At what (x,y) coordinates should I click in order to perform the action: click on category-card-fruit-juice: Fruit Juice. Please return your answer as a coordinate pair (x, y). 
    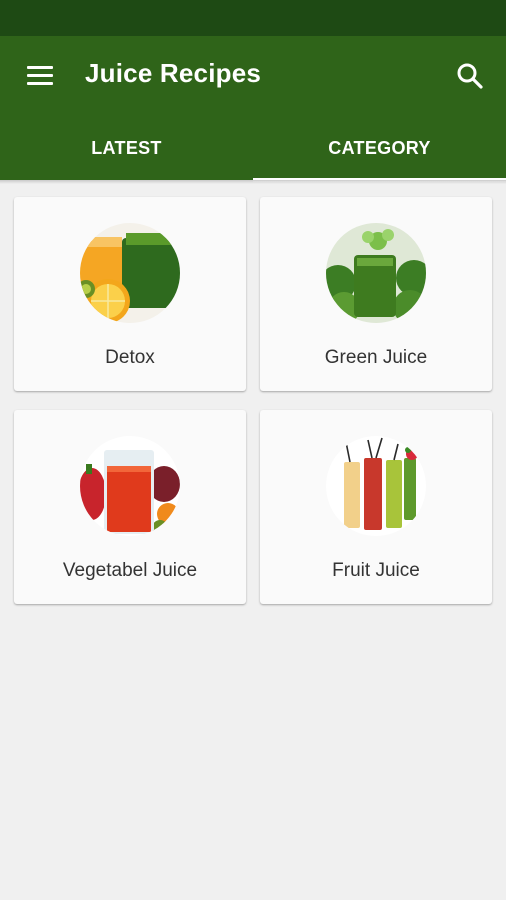
    Looking at the image, I should click on (376, 507).